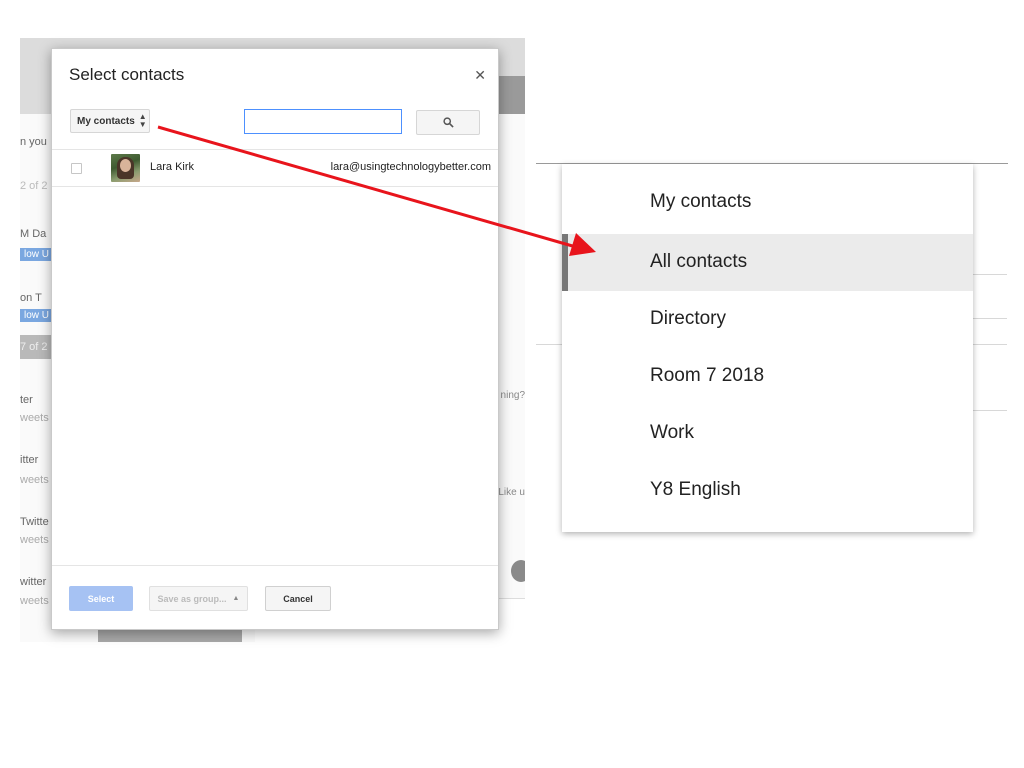  Describe the element at coordinates (582, 244) in the screenshot. I see `arrow-head` at that location.